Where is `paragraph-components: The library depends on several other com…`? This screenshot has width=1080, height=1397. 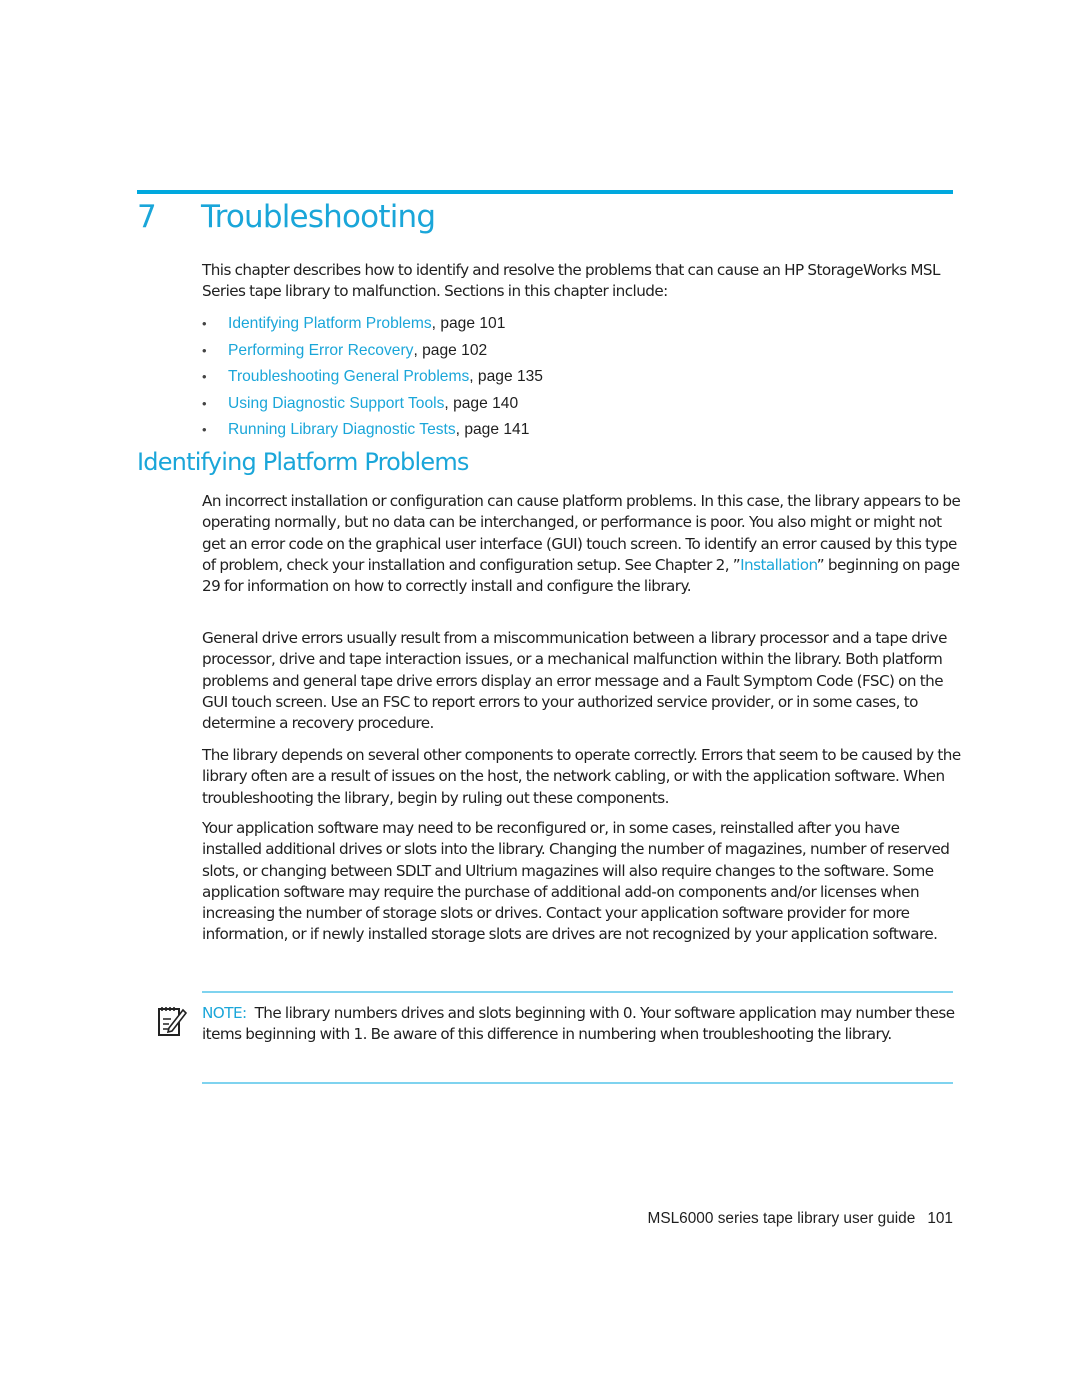
paragraph-components: The library depends on several other com… is located at coordinates (581, 776).